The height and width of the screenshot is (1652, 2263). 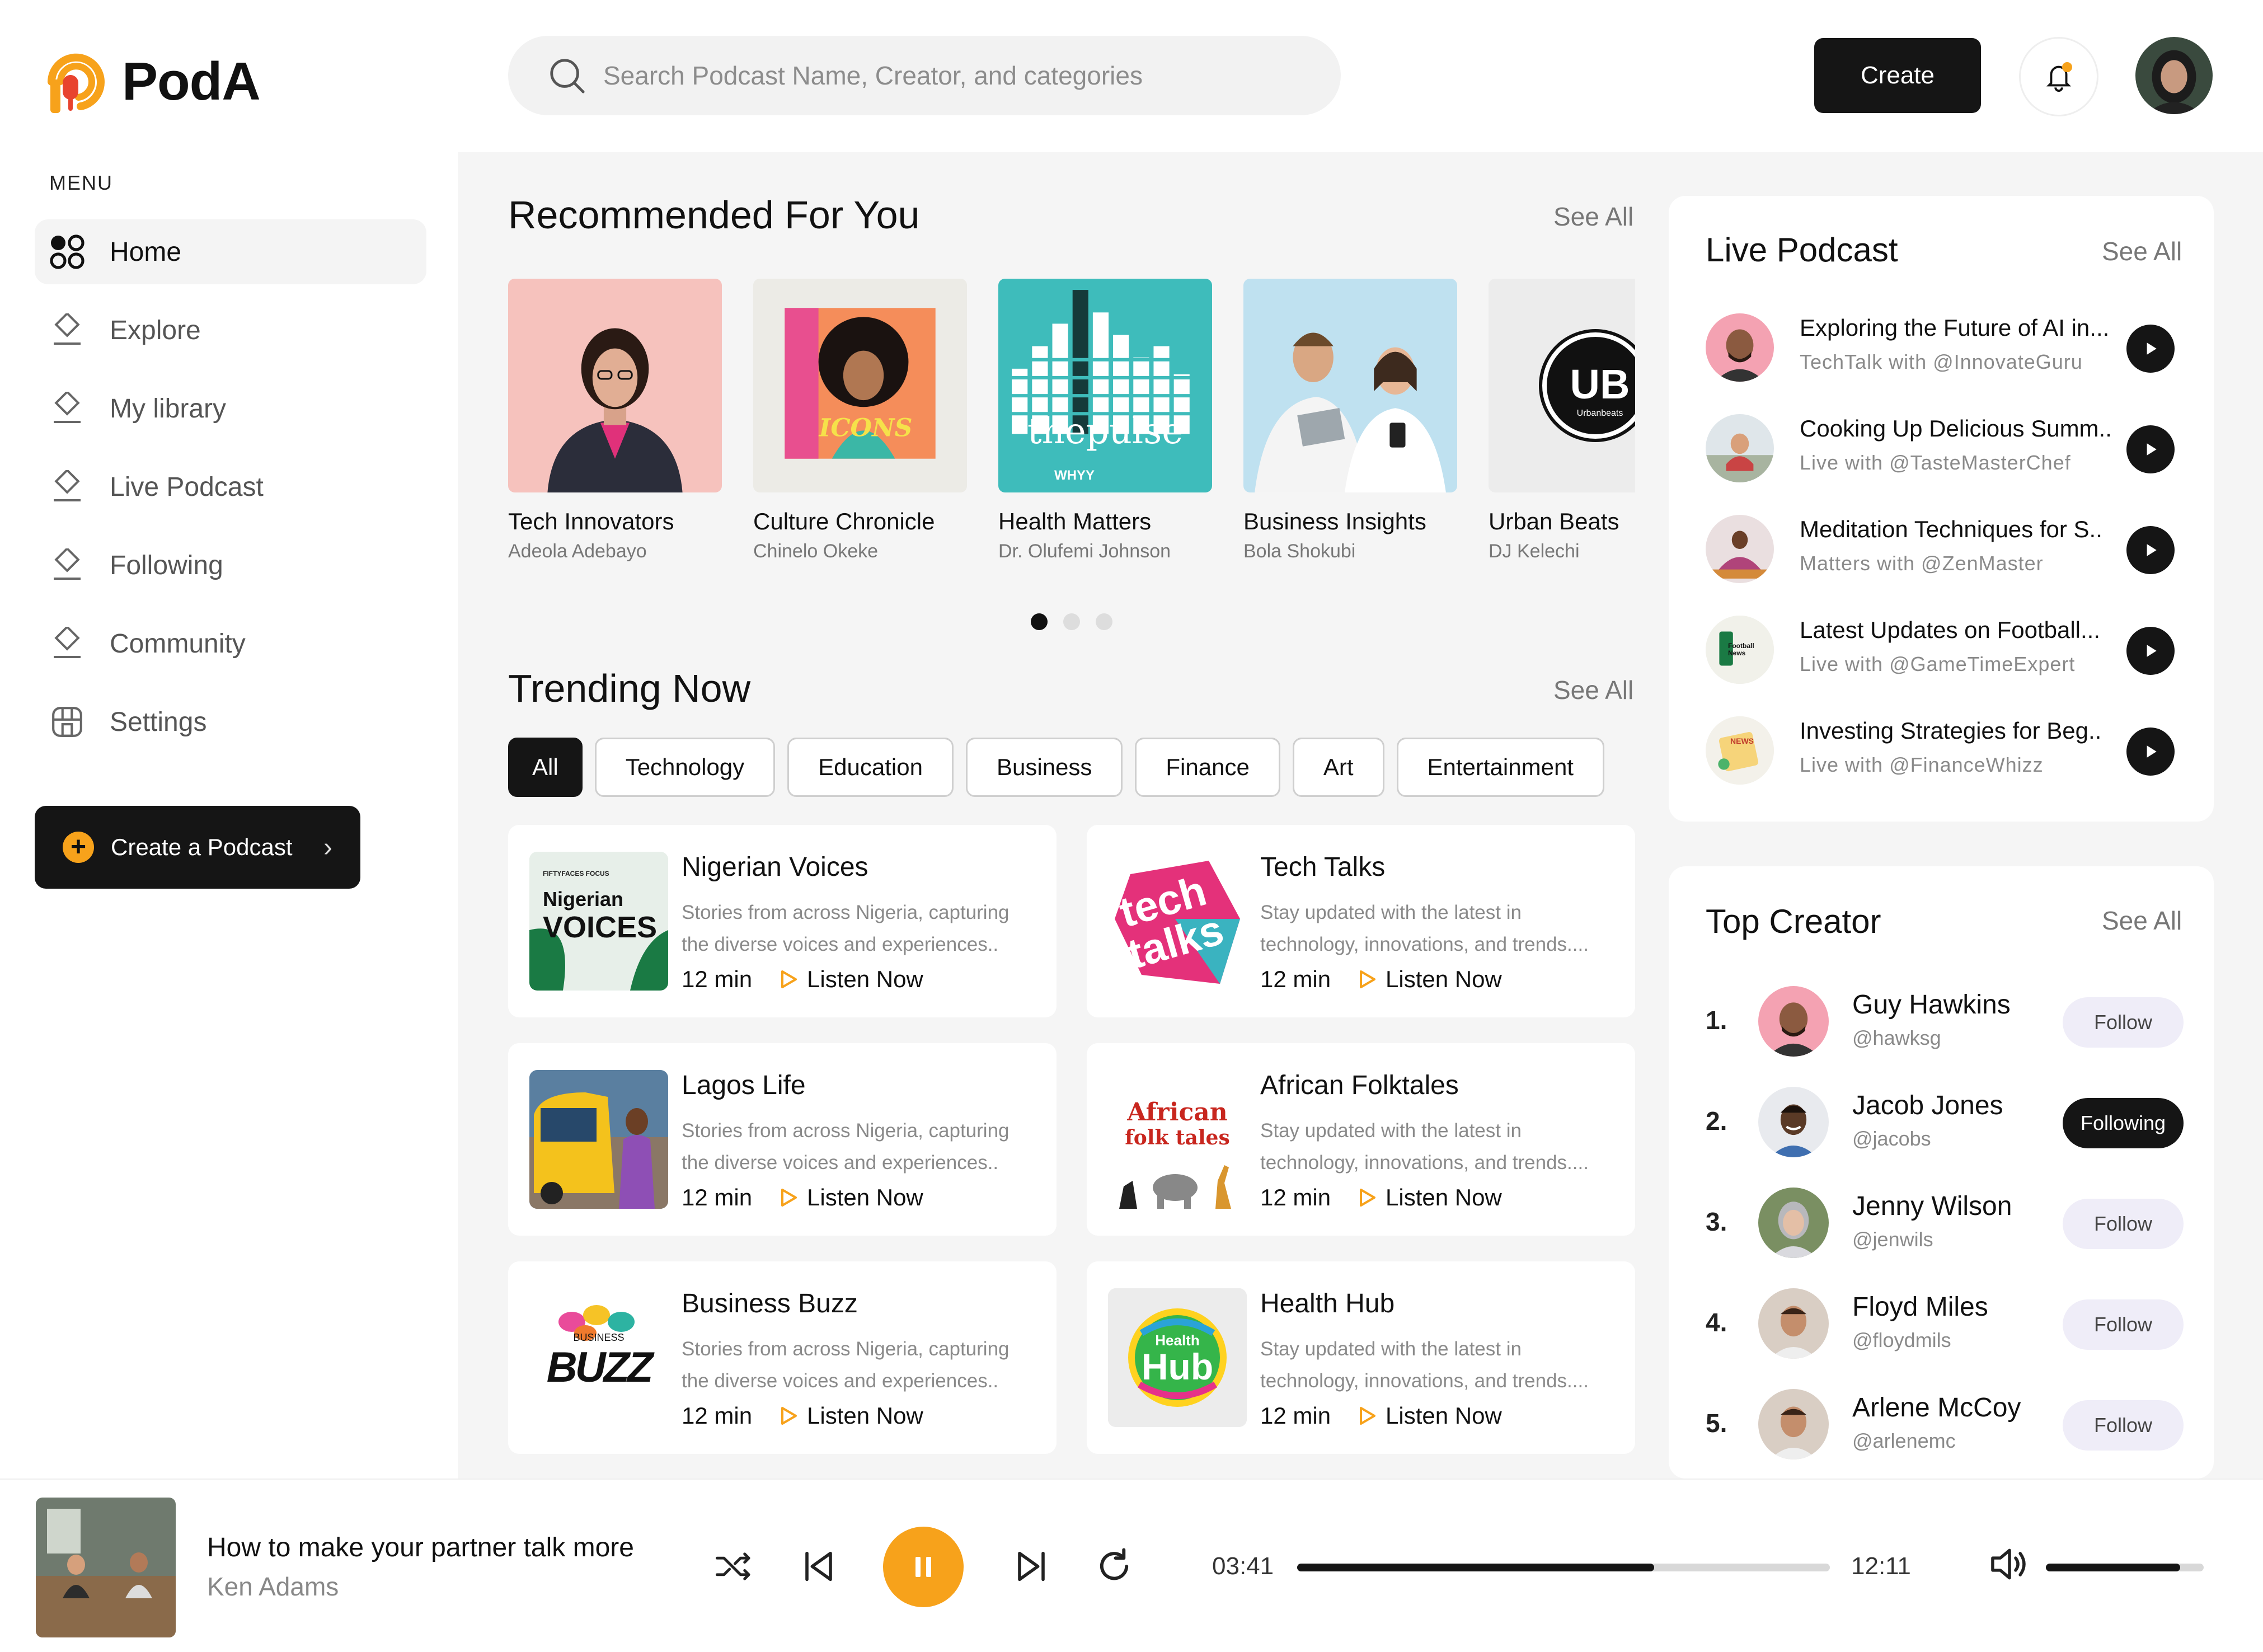 I want to click on podcast-card: ICONS Culture Chronicle Chinelo Okeke, so click(x=860, y=420).